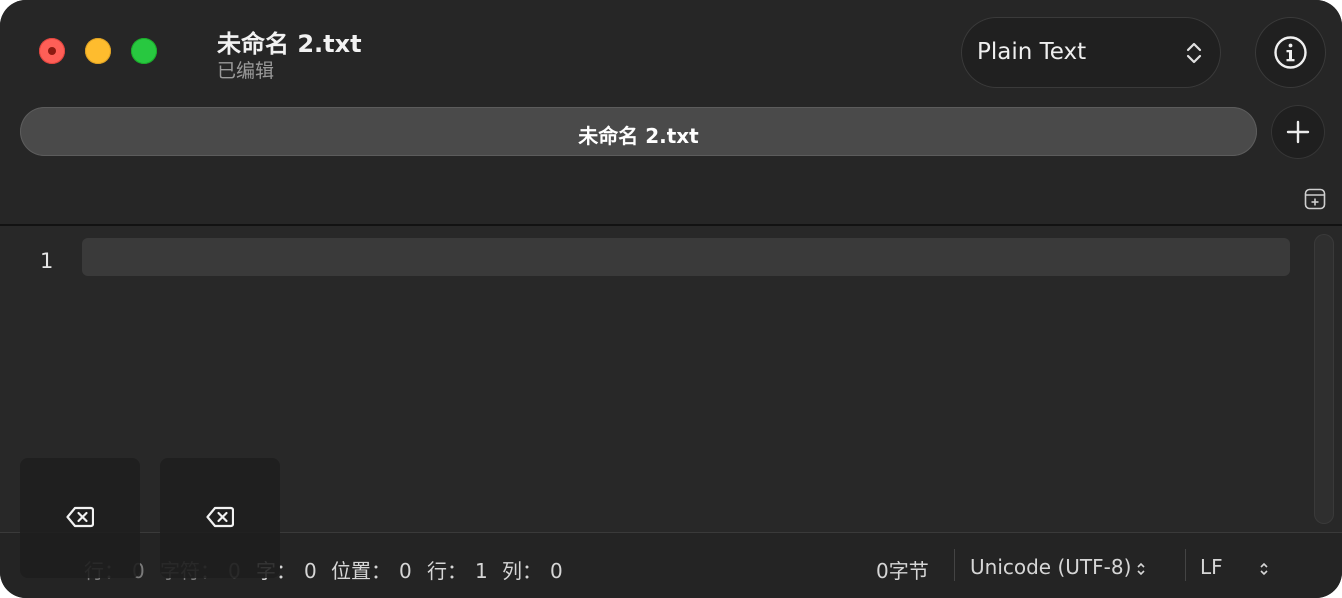 The width and height of the screenshot is (1342, 598). What do you see at coordinates (98, 51) in the screenshot?
I see `minimize-window-button` at bounding box center [98, 51].